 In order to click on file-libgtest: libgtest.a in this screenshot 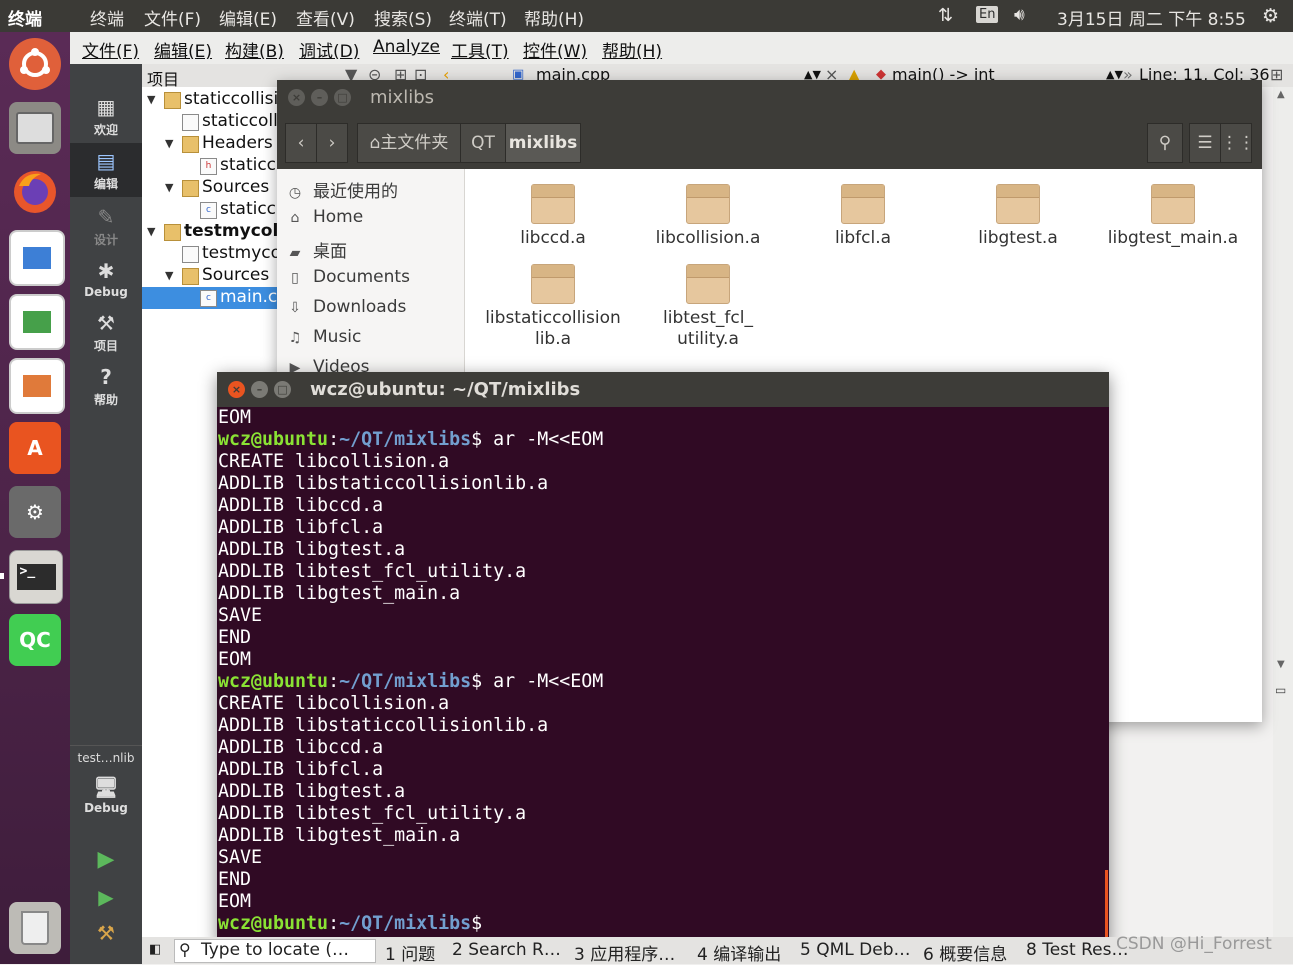, I will do `click(1018, 216)`.